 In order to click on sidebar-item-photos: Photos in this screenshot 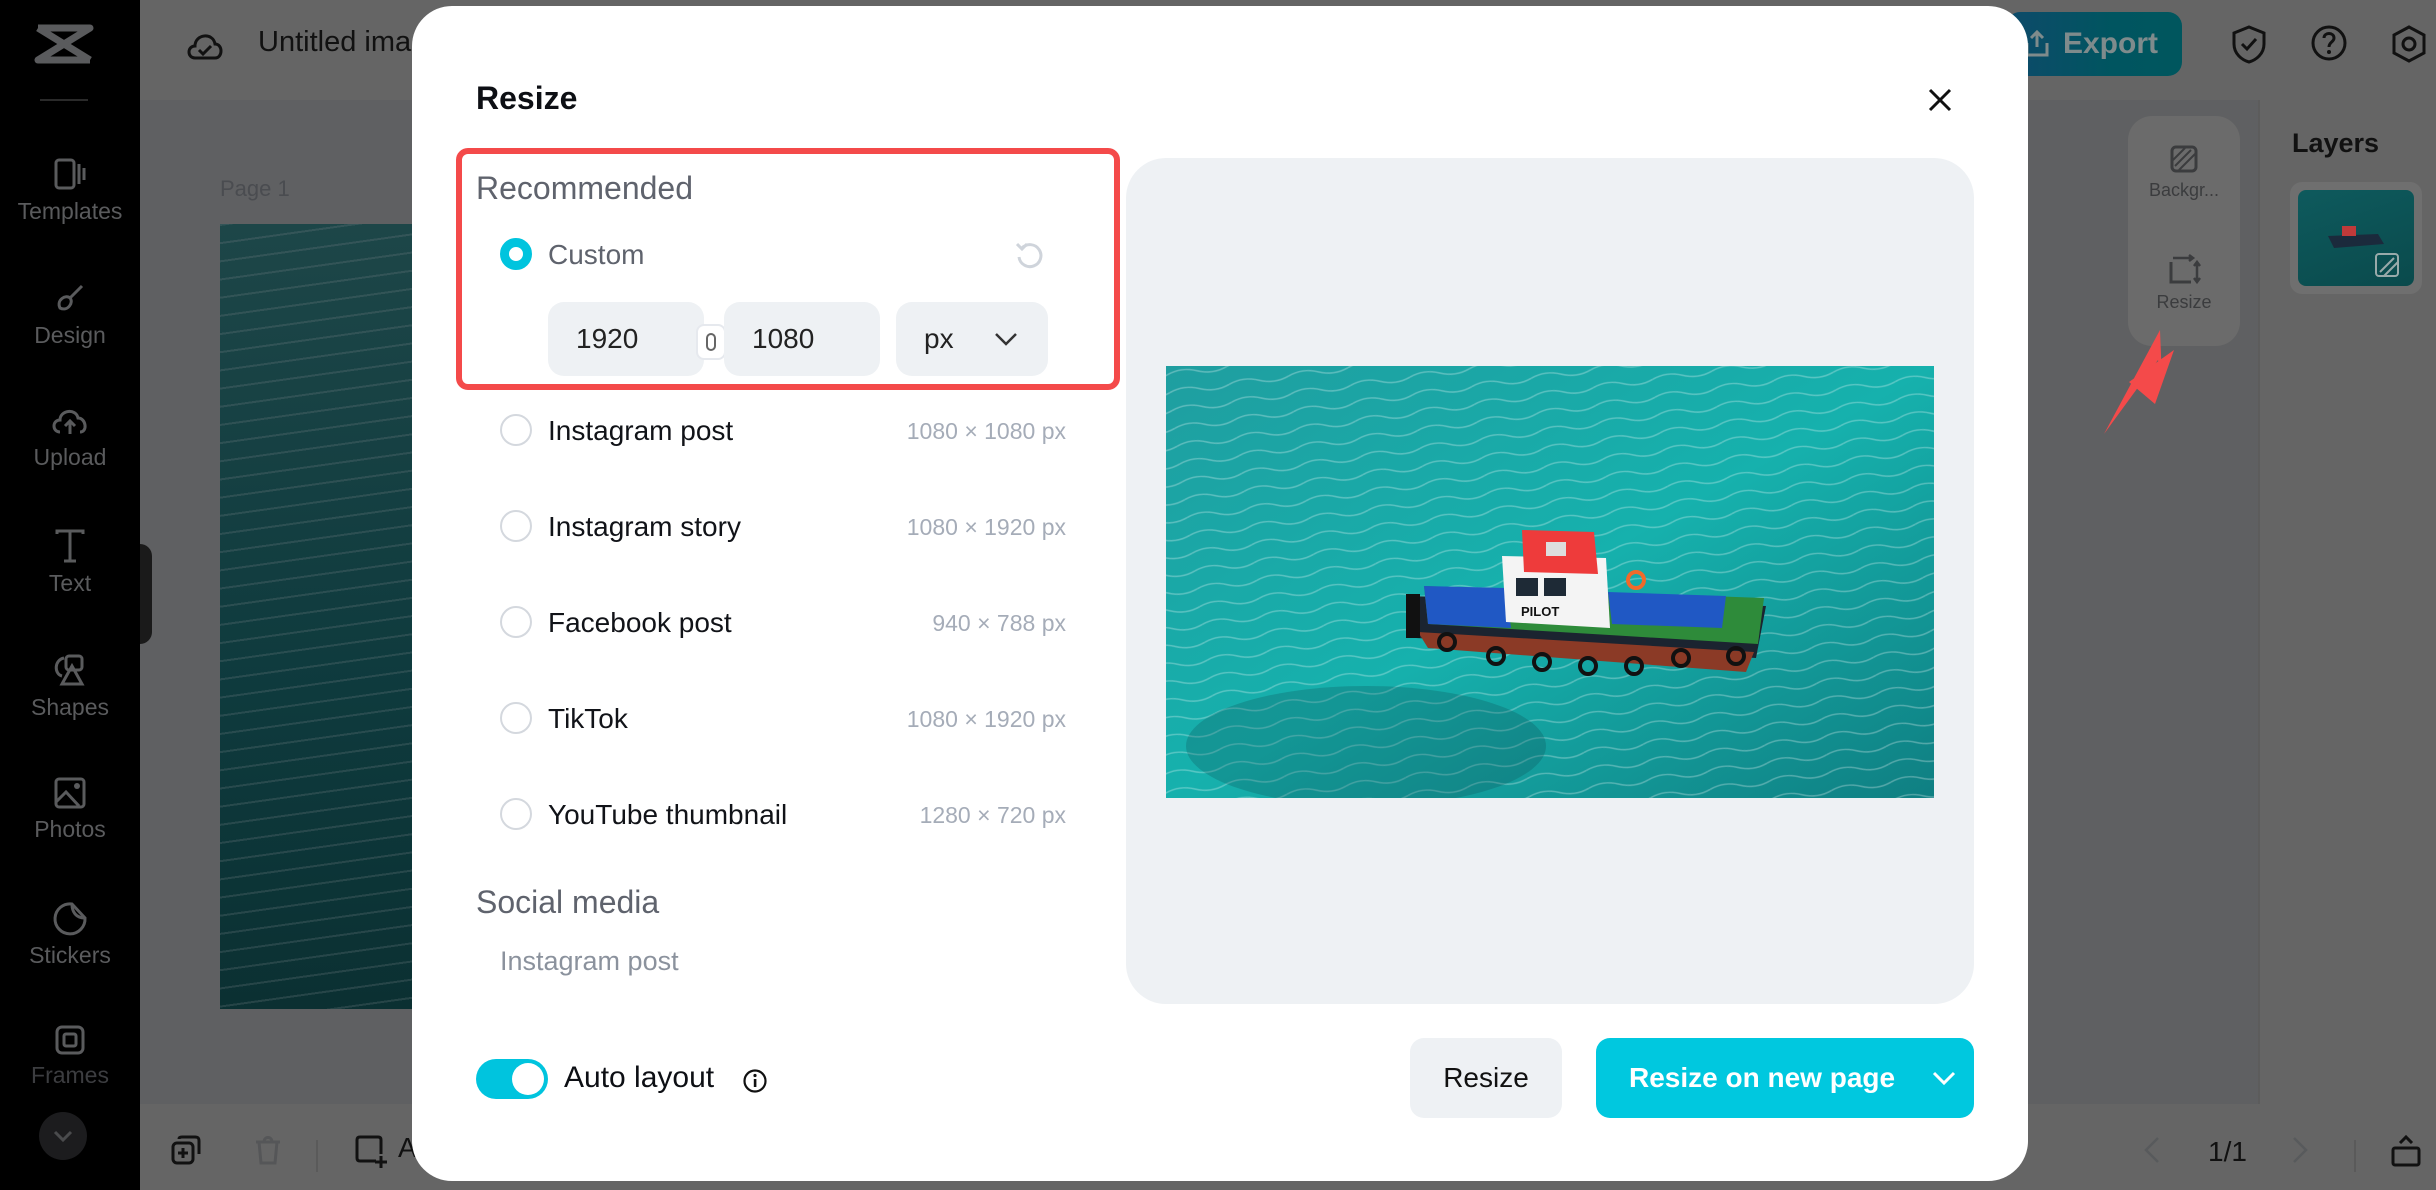, I will do `click(70, 809)`.